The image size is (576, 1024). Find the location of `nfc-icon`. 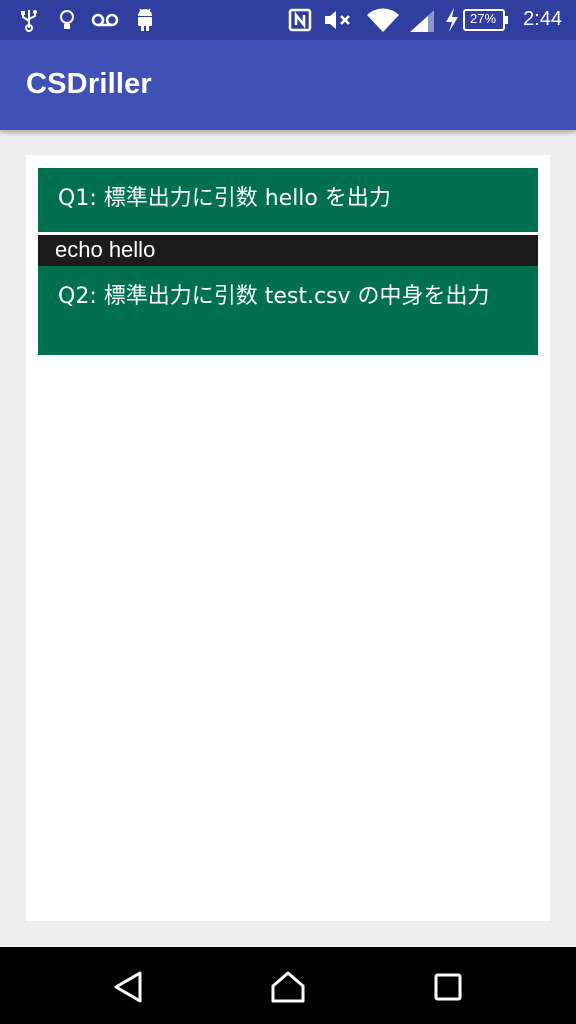

nfc-icon is located at coordinates (300, 20).